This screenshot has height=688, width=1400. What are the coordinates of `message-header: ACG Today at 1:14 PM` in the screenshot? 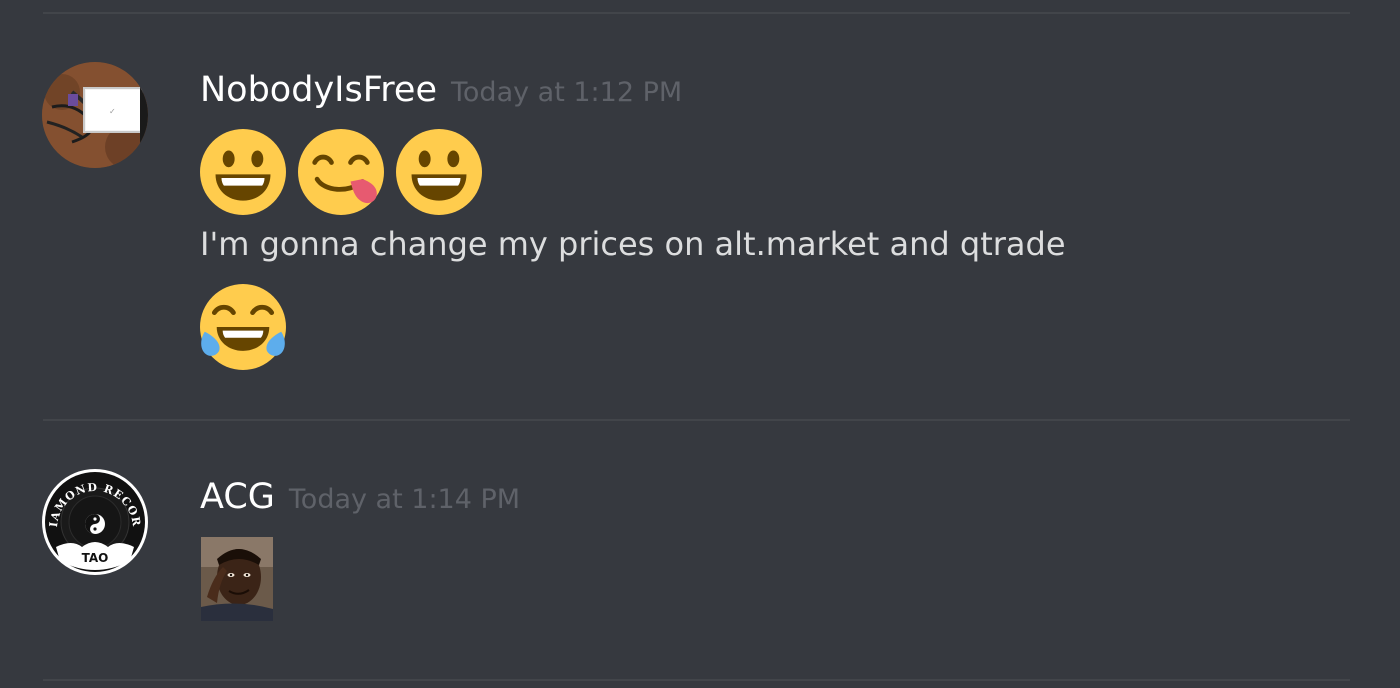 It's located at (360, 497).